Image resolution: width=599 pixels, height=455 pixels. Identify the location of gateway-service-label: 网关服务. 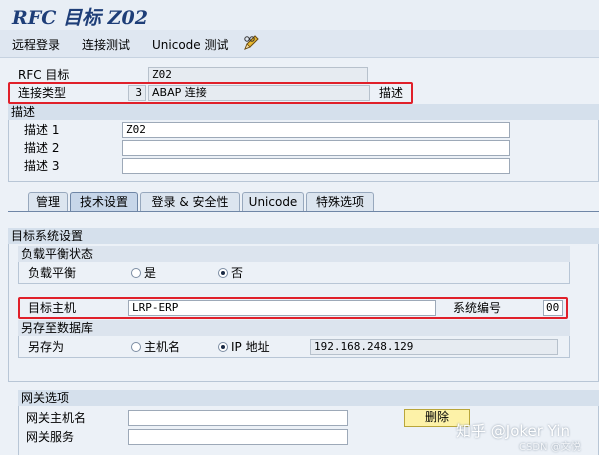
(50, 437).